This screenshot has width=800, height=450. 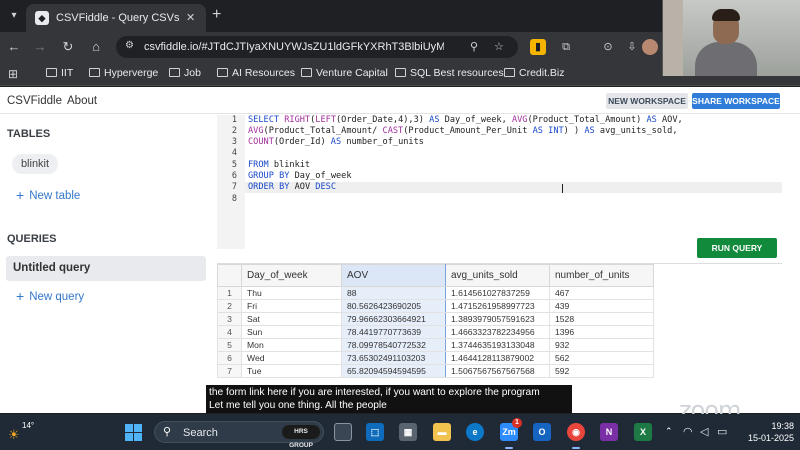 What do you see at coordinates (68, 47) in the screenshot?
I see `reload-icon: ↻` at bounding box center [68, 47].